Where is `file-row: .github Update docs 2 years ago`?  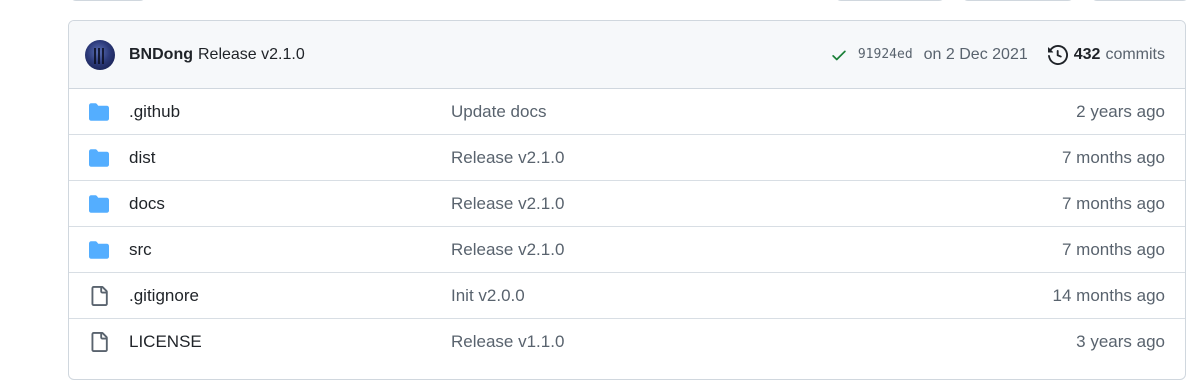
file-row: .github Update docs 2 years ago is located at coordinates (627, 112).